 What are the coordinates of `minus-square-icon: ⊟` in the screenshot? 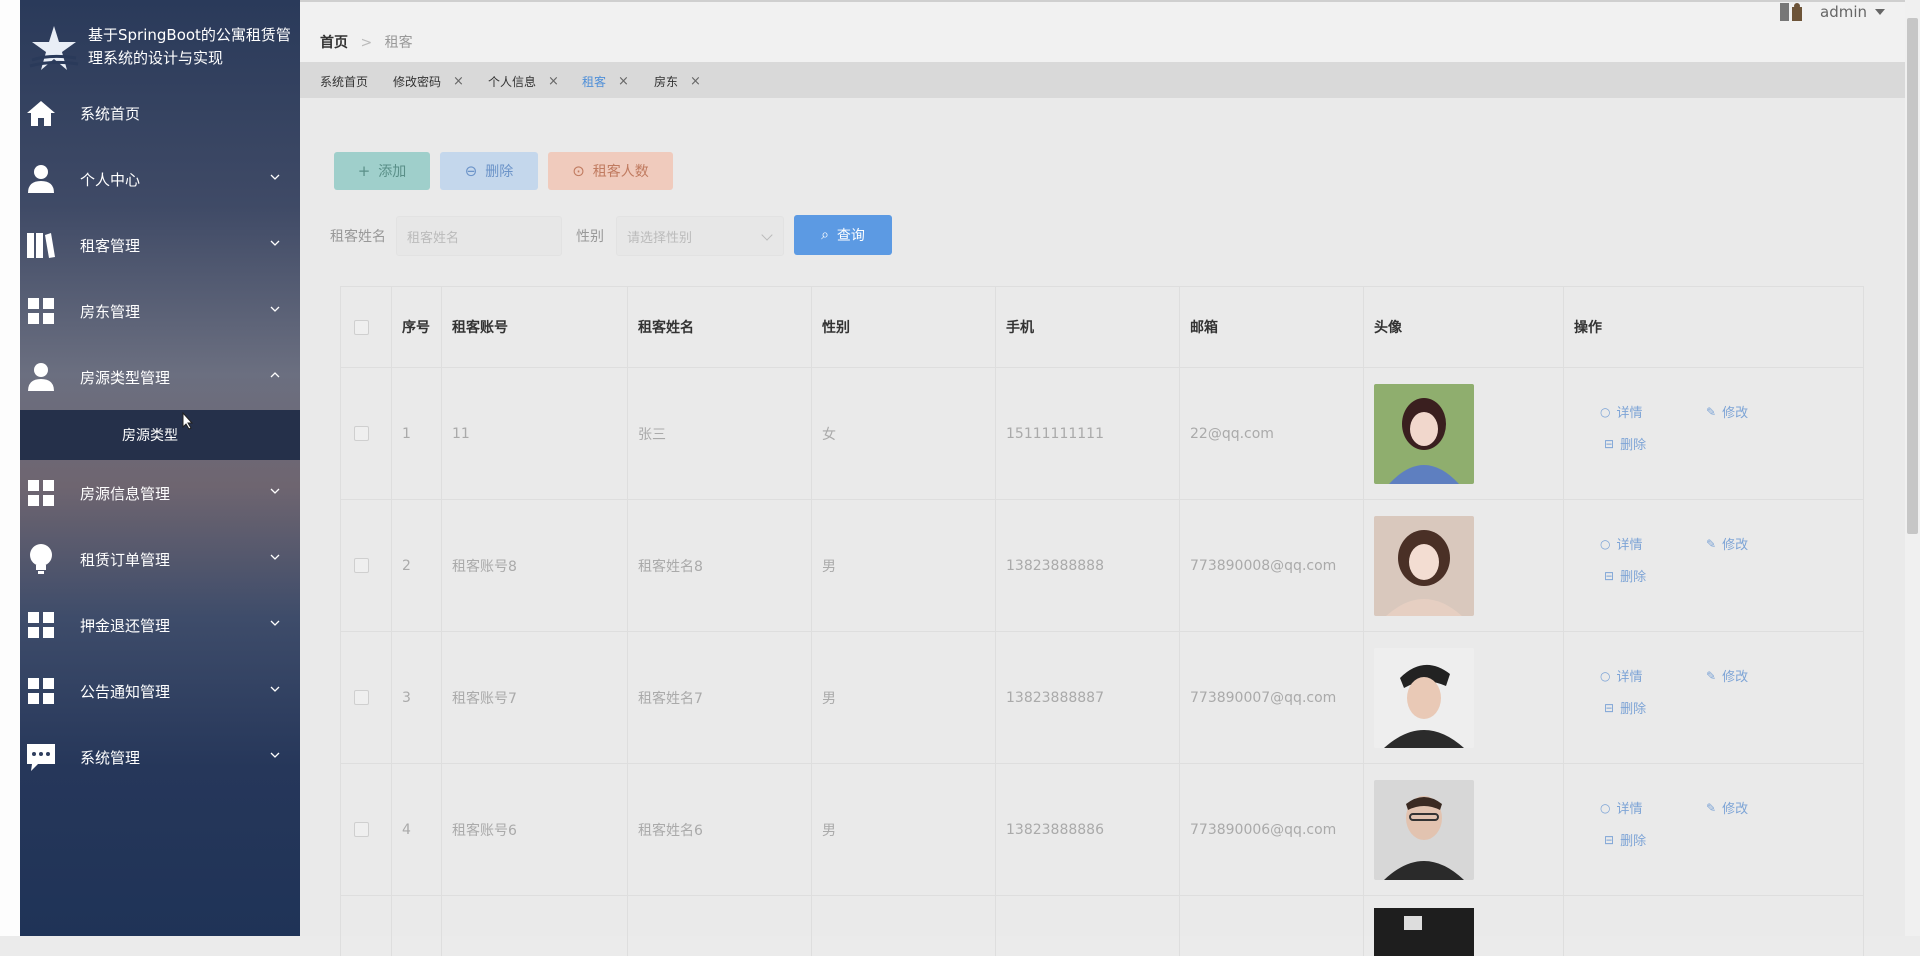 It's located at (1609, 575).